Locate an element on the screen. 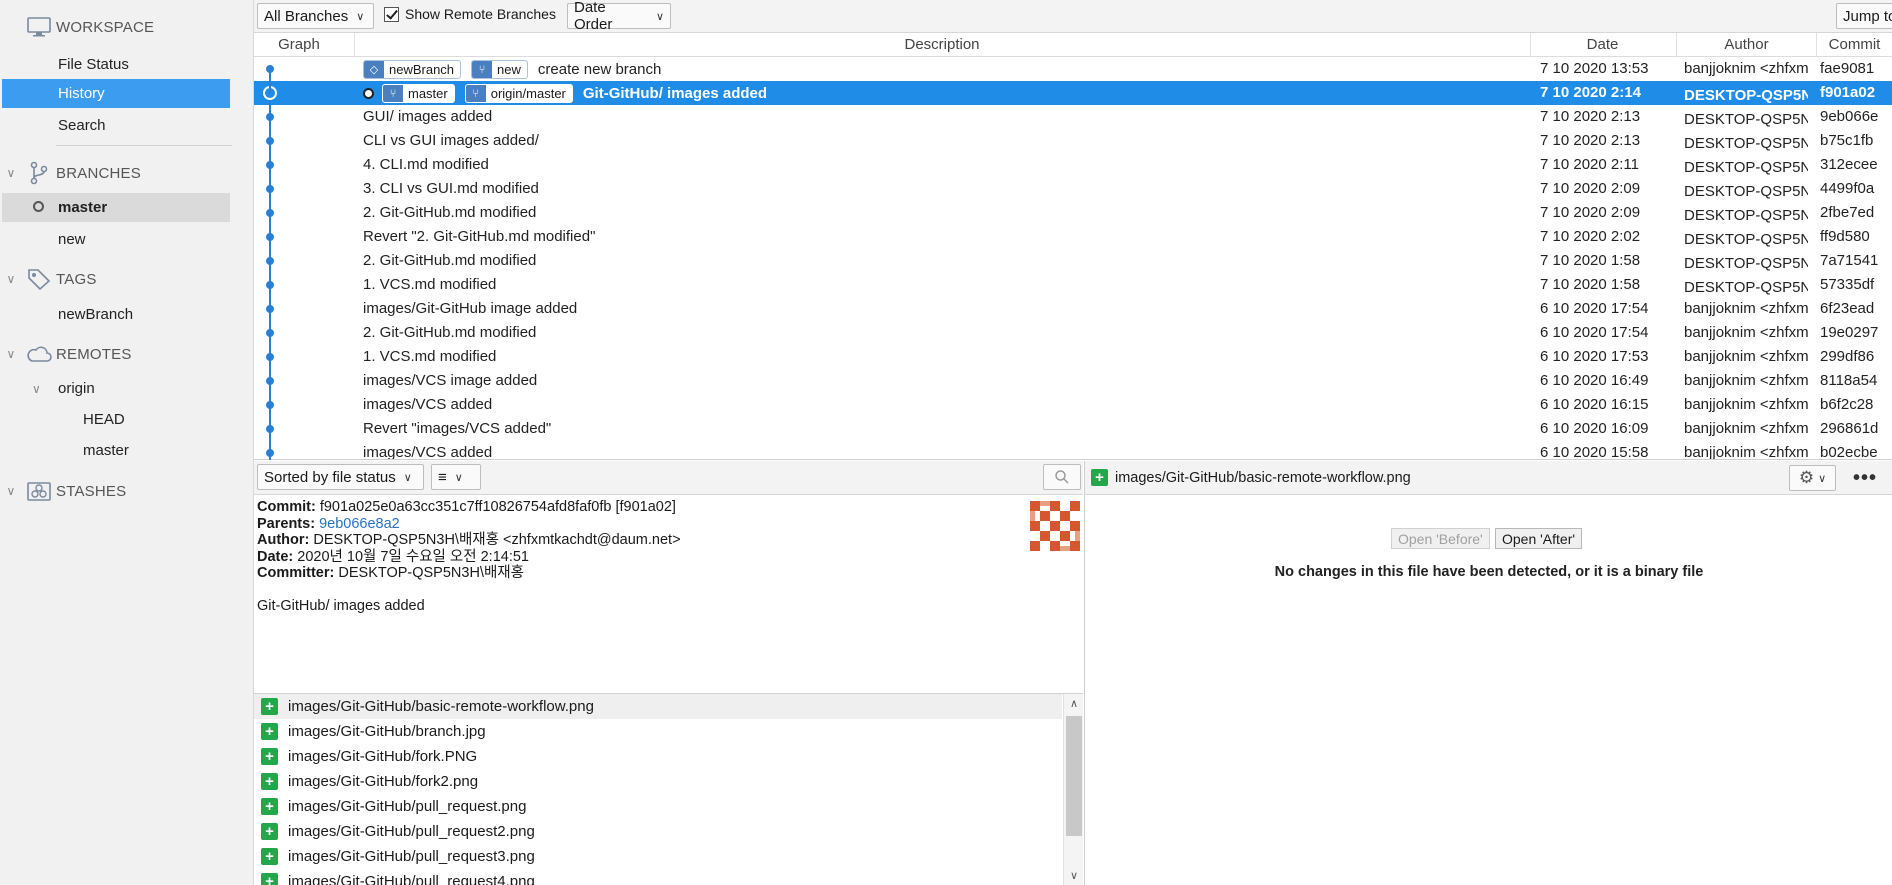 This screenshot has height=885, width=1892. commit-hash: 4499f0a is located at coordinates (1847, 188).